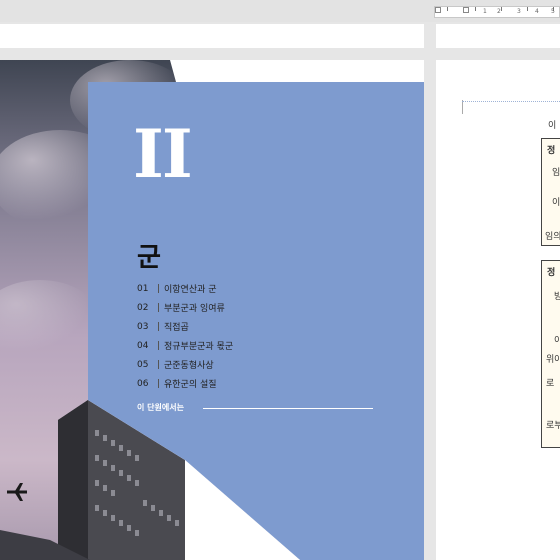  What do you see at coordinates (485, 11) in the screenshot?
I see `ruler-number: 1` at bounding box center [485, 11].